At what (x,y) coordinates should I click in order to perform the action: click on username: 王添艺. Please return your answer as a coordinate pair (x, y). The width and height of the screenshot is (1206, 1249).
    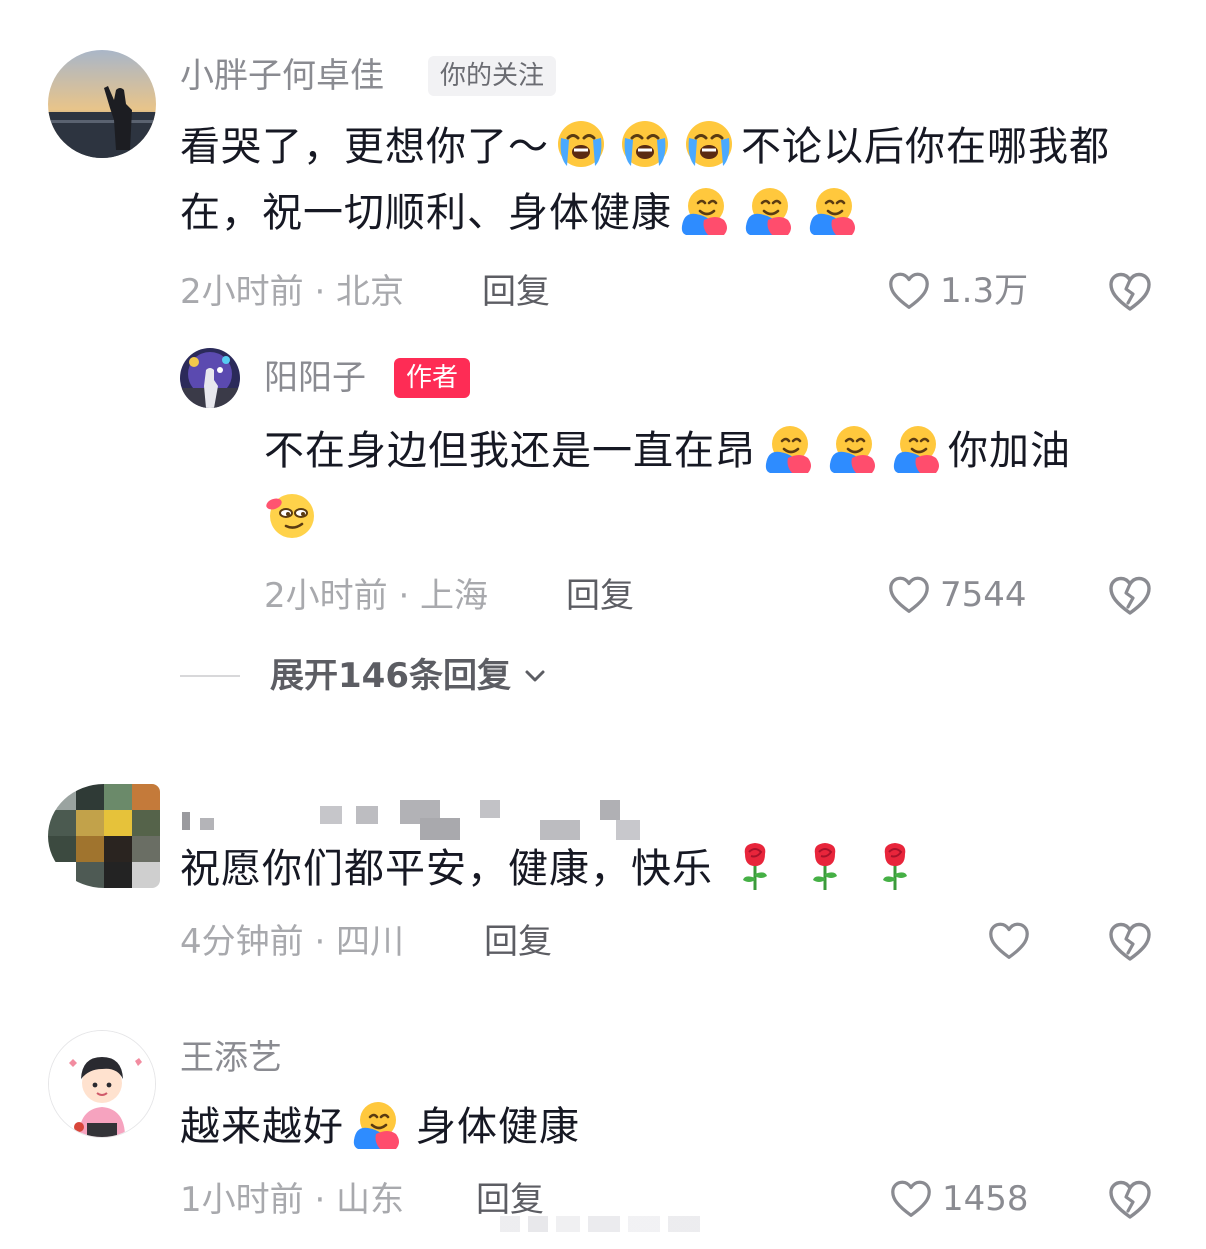
    Looking at the image, I should click on (231, 1058).